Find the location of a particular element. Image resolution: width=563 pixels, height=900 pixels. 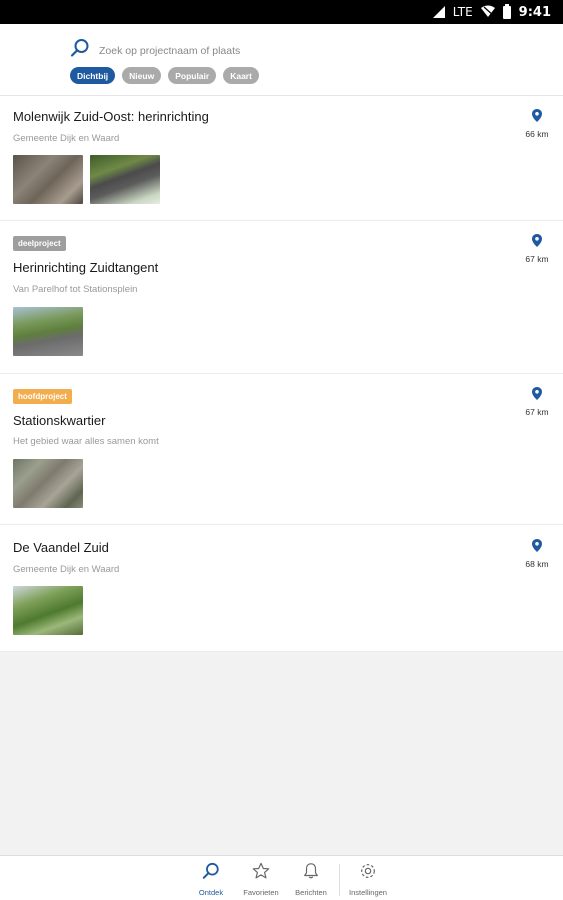

filter-chip-populair: Populair is located at coordinates (192, 75).